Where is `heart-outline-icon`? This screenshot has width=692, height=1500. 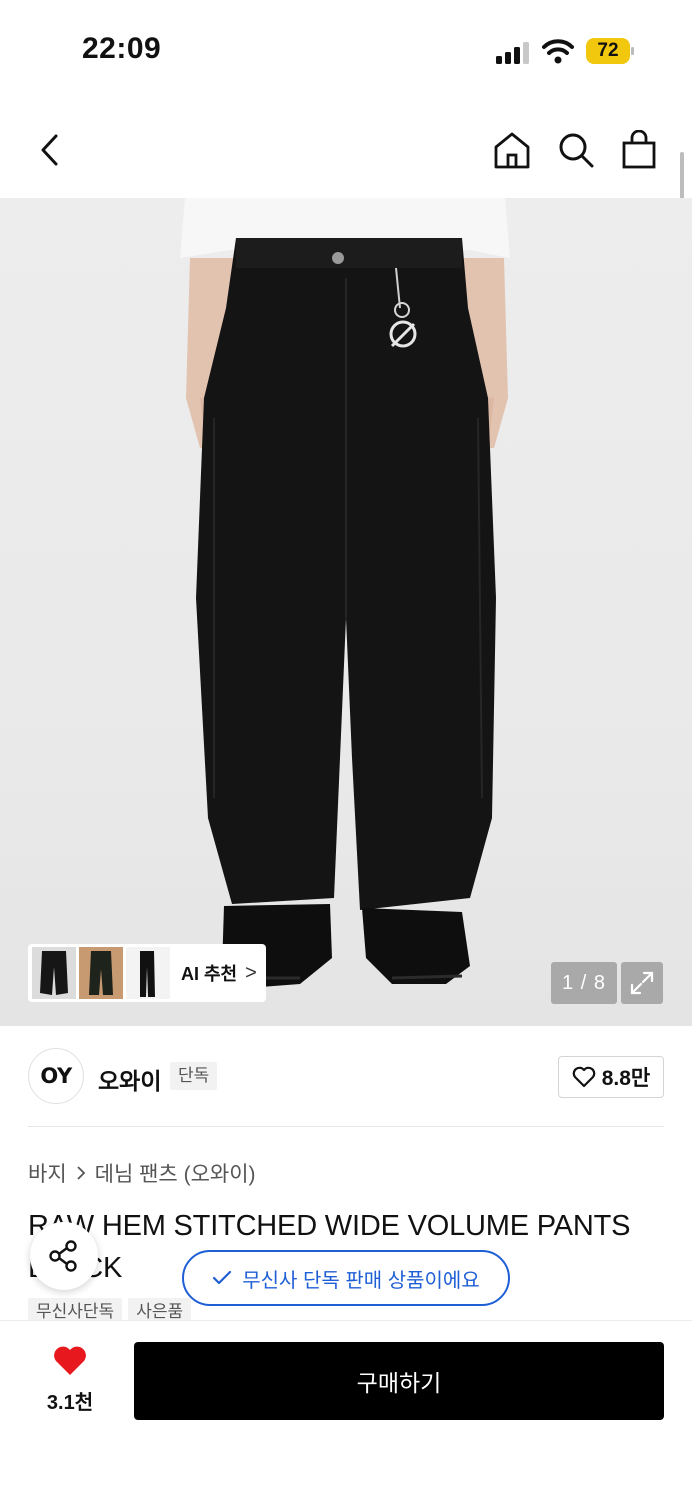
heart-outline-icon is located at coordinates (584, 1077).